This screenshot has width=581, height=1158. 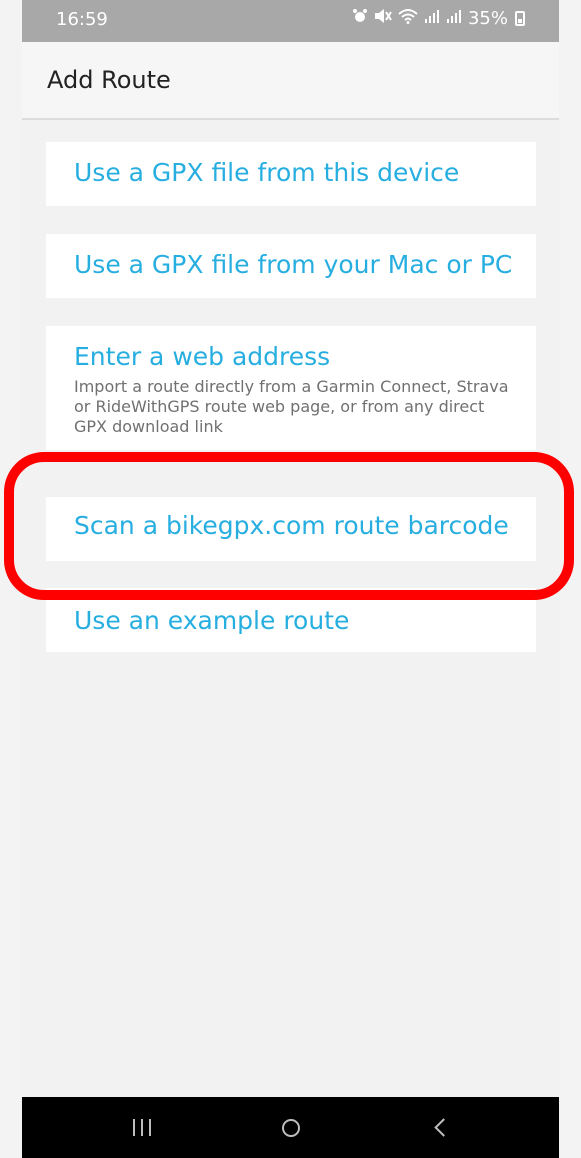 I want to click on toolbar: Add Route, so click(x=290, y=81).